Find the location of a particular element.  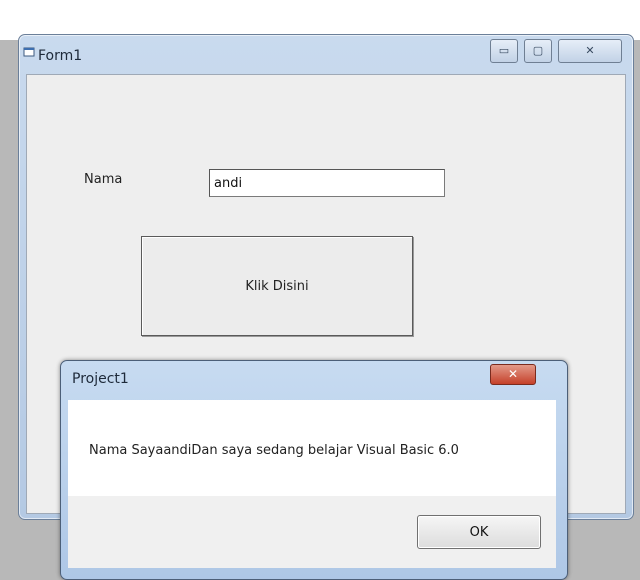

maximize-icon: ▢ is located at coordinates (538, 50).